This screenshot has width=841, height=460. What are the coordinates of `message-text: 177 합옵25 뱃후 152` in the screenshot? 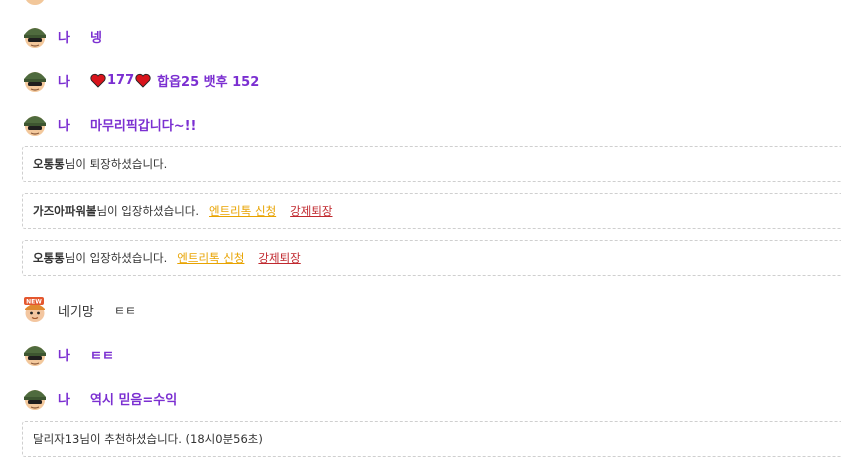 It's located at (174, 80).